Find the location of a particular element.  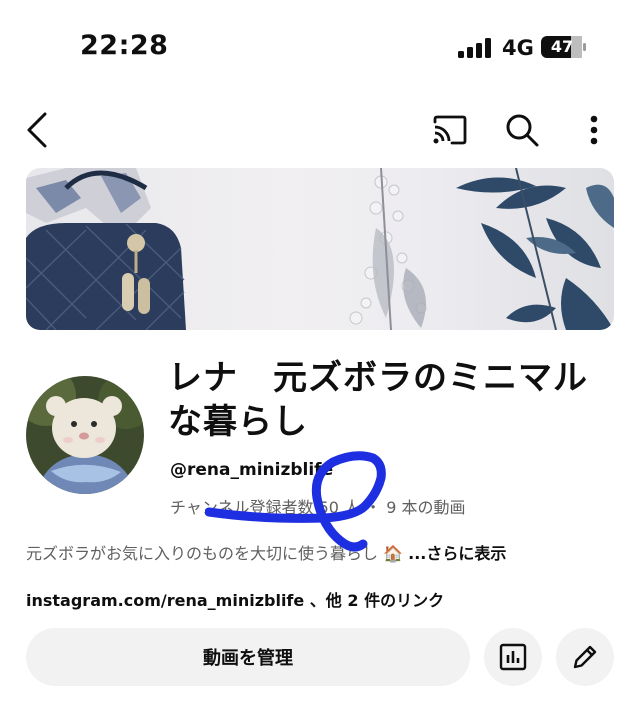

manage-videos-button: 動画を管理 is located at coordinates (248, 657).